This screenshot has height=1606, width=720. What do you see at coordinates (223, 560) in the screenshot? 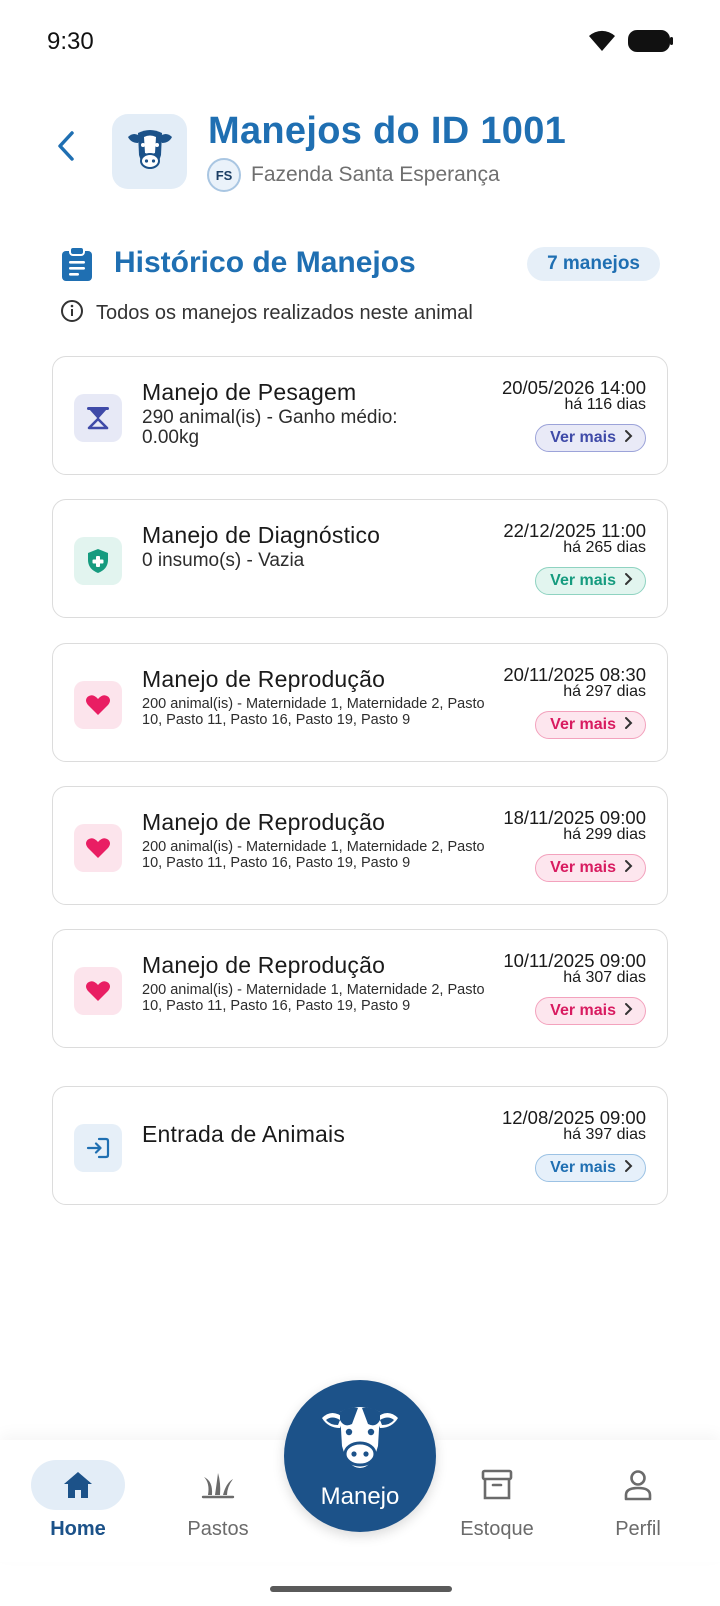
I see `card-description: 0 insumo(s) - Vazia` at bounding box center [223, 560].